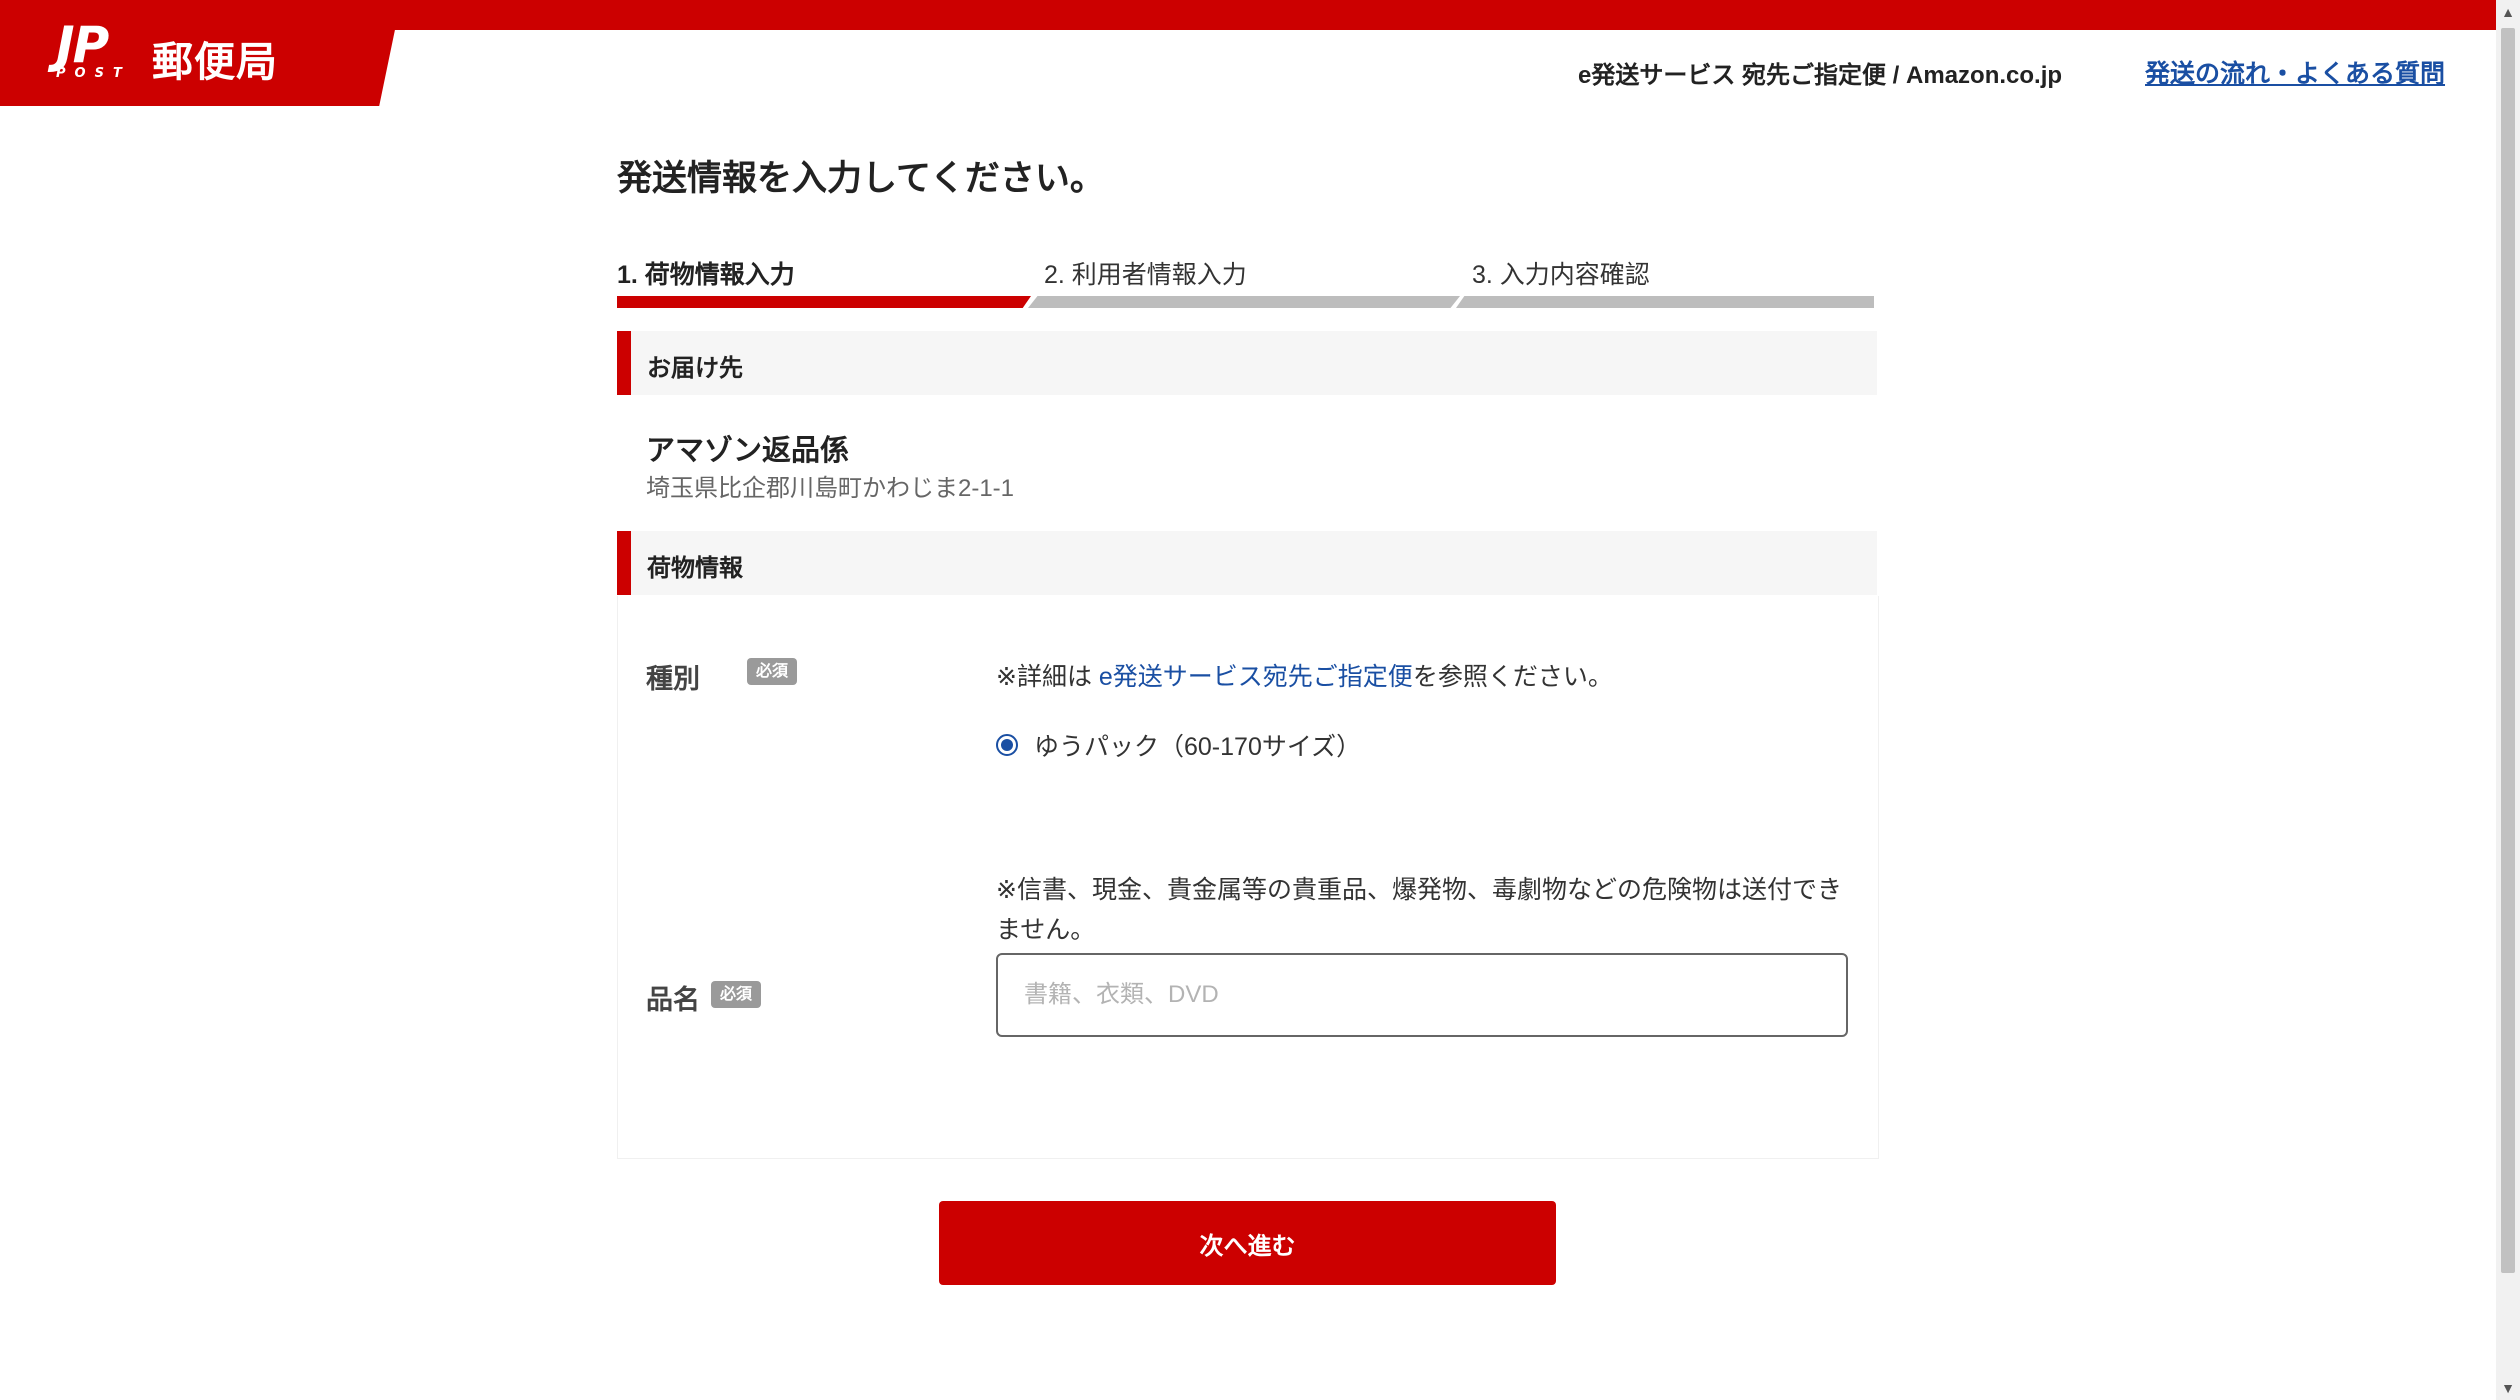 This screenshot has height=1400, width=2520. I want to click on yupack-option: ゆうパック（60-170サイズ）, so click(1178, 745).